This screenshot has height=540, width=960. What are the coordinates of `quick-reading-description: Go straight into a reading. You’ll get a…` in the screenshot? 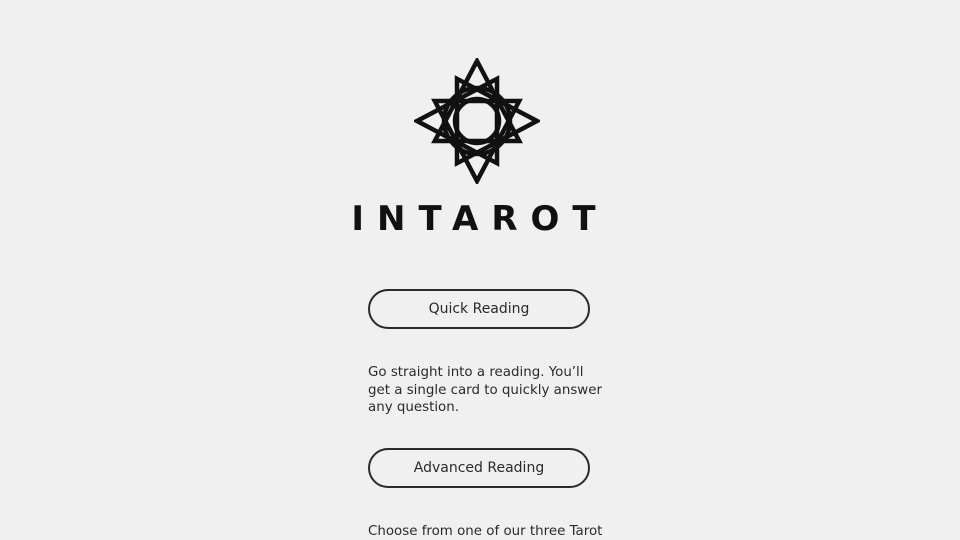 It's located at (485, 390).